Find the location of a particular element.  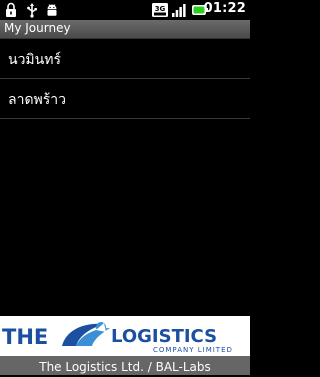

company-logo: THE LOGISTICS COMPANY LIMITED is located at coordinates (117, 338).